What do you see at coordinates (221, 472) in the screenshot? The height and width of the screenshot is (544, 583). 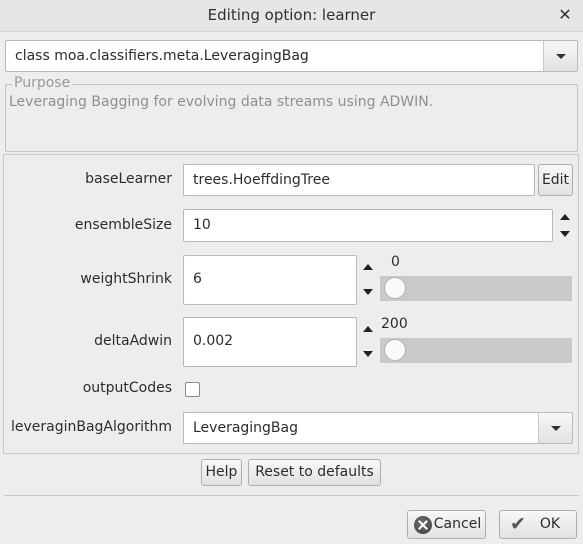 I see `help-button: Help` at bounding box center [221, 472].